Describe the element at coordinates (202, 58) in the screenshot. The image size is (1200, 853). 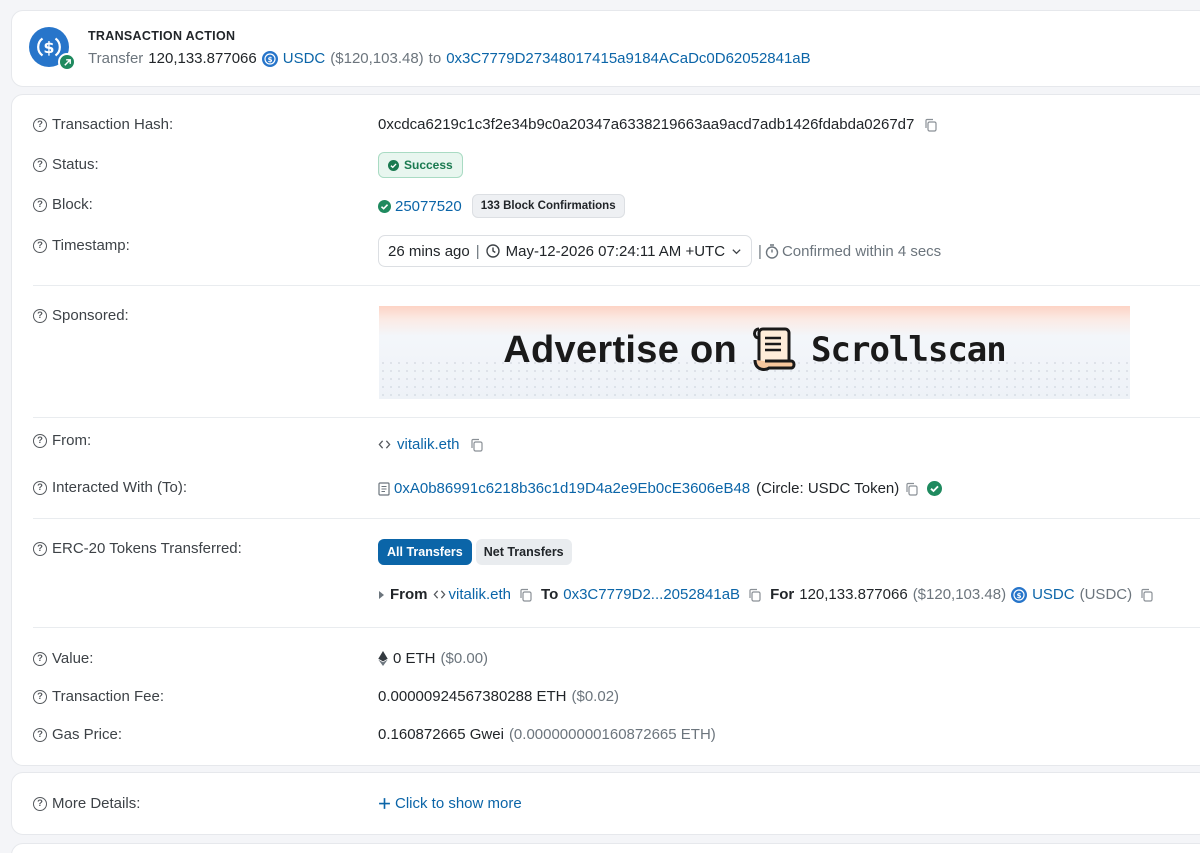
I see `action-amount: 120,133.877066` at that location.